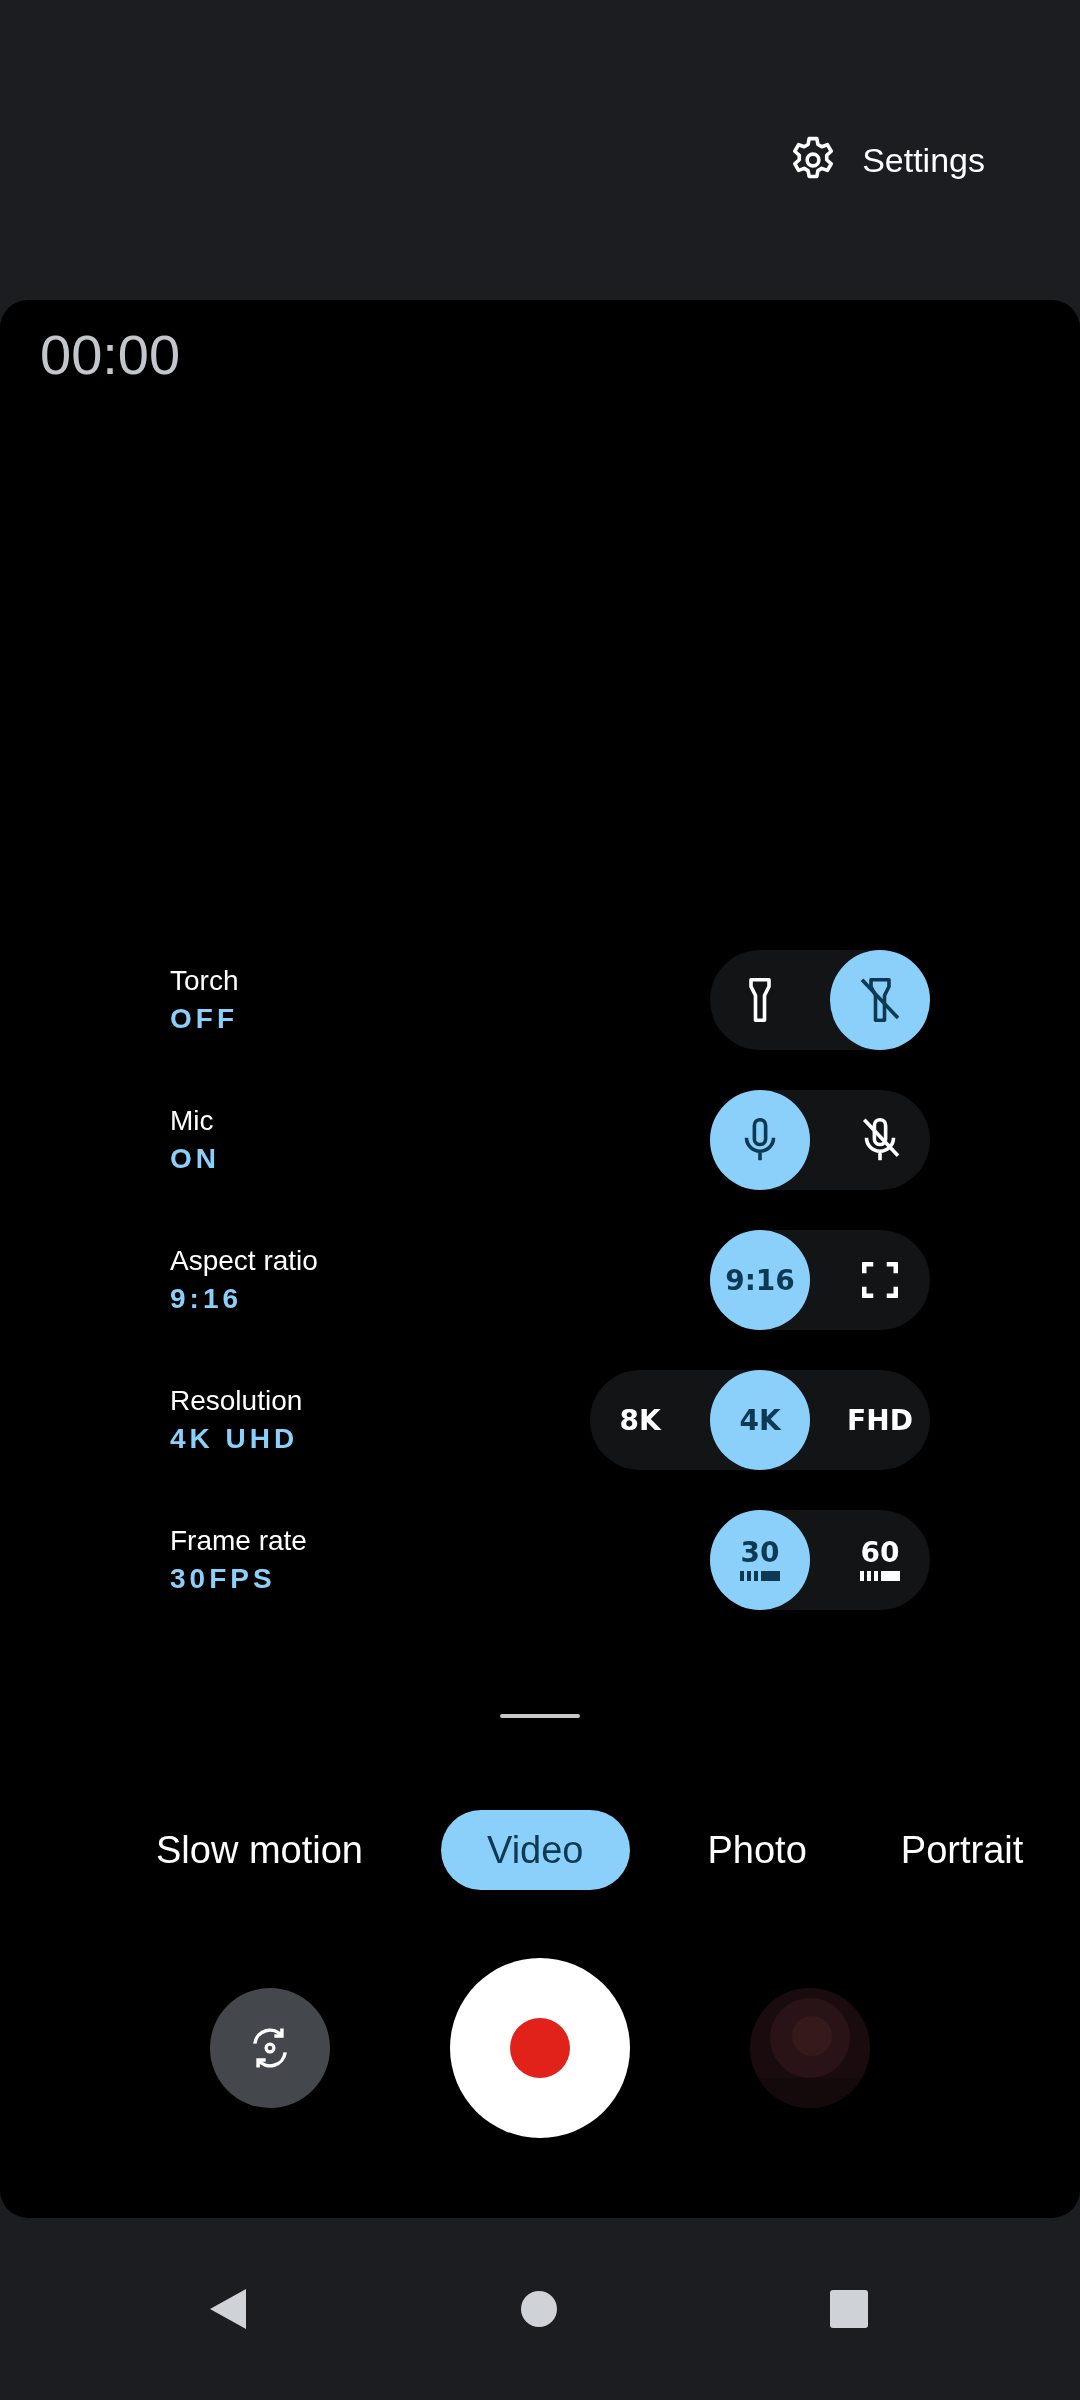 This screenshot has width=1080, height=2400. I want to click on option-button: FHD, so click(880, 1420).